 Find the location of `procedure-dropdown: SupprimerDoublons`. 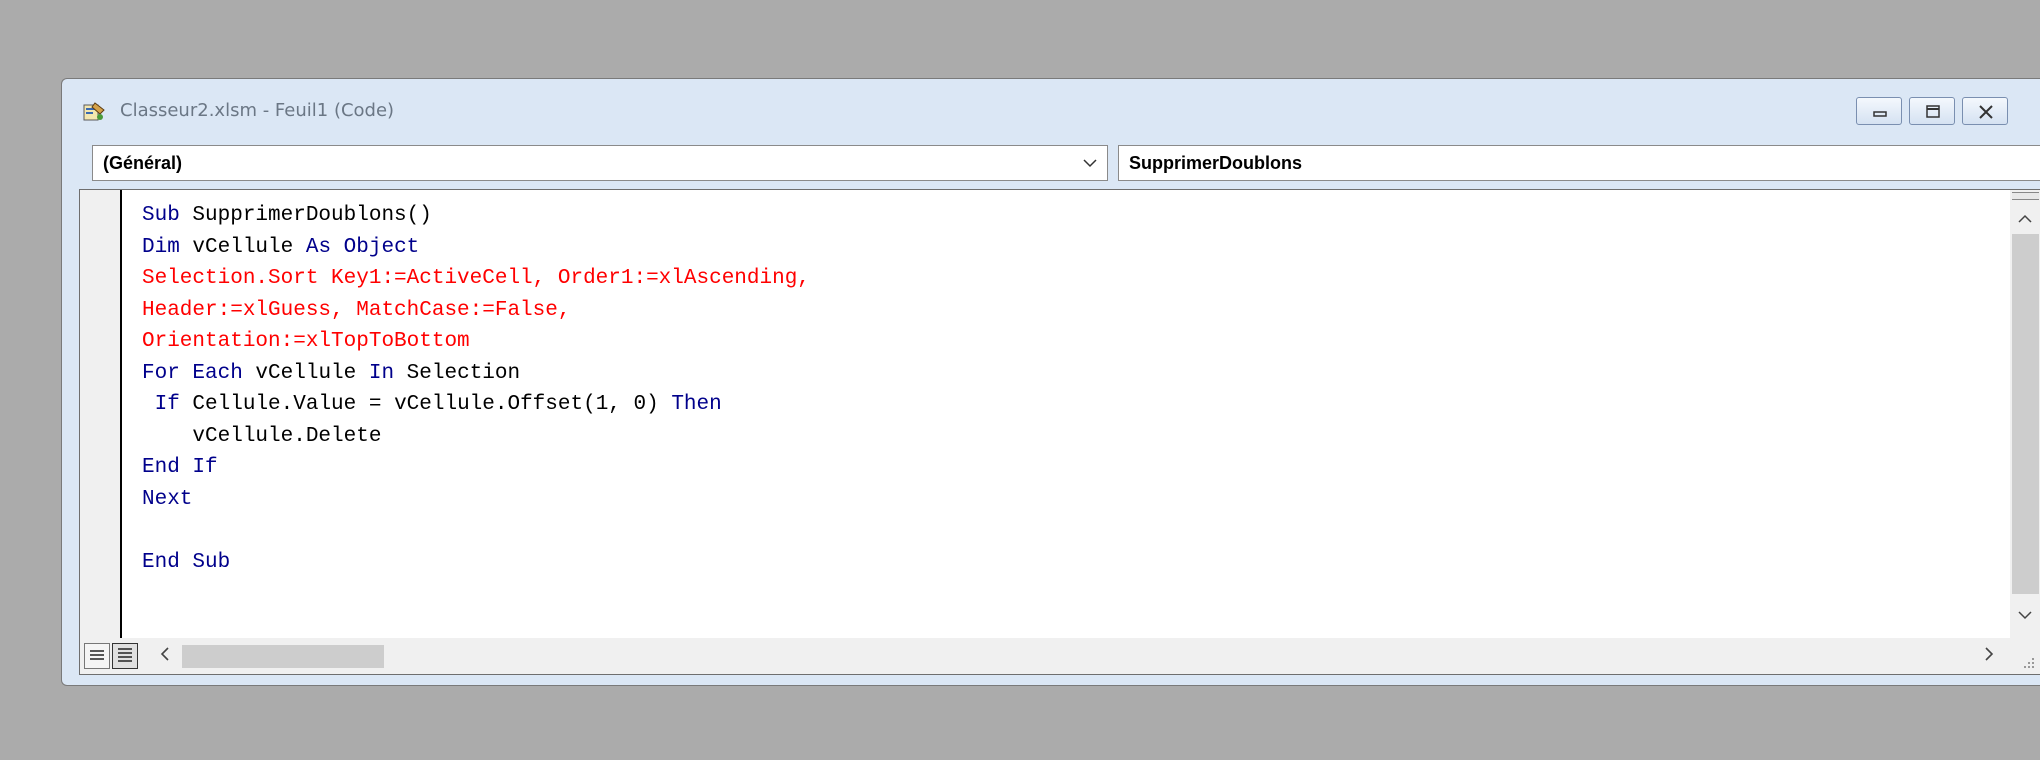

procedure-dropdown: SupprimerDoublons is located at coordinates (1579, 163).